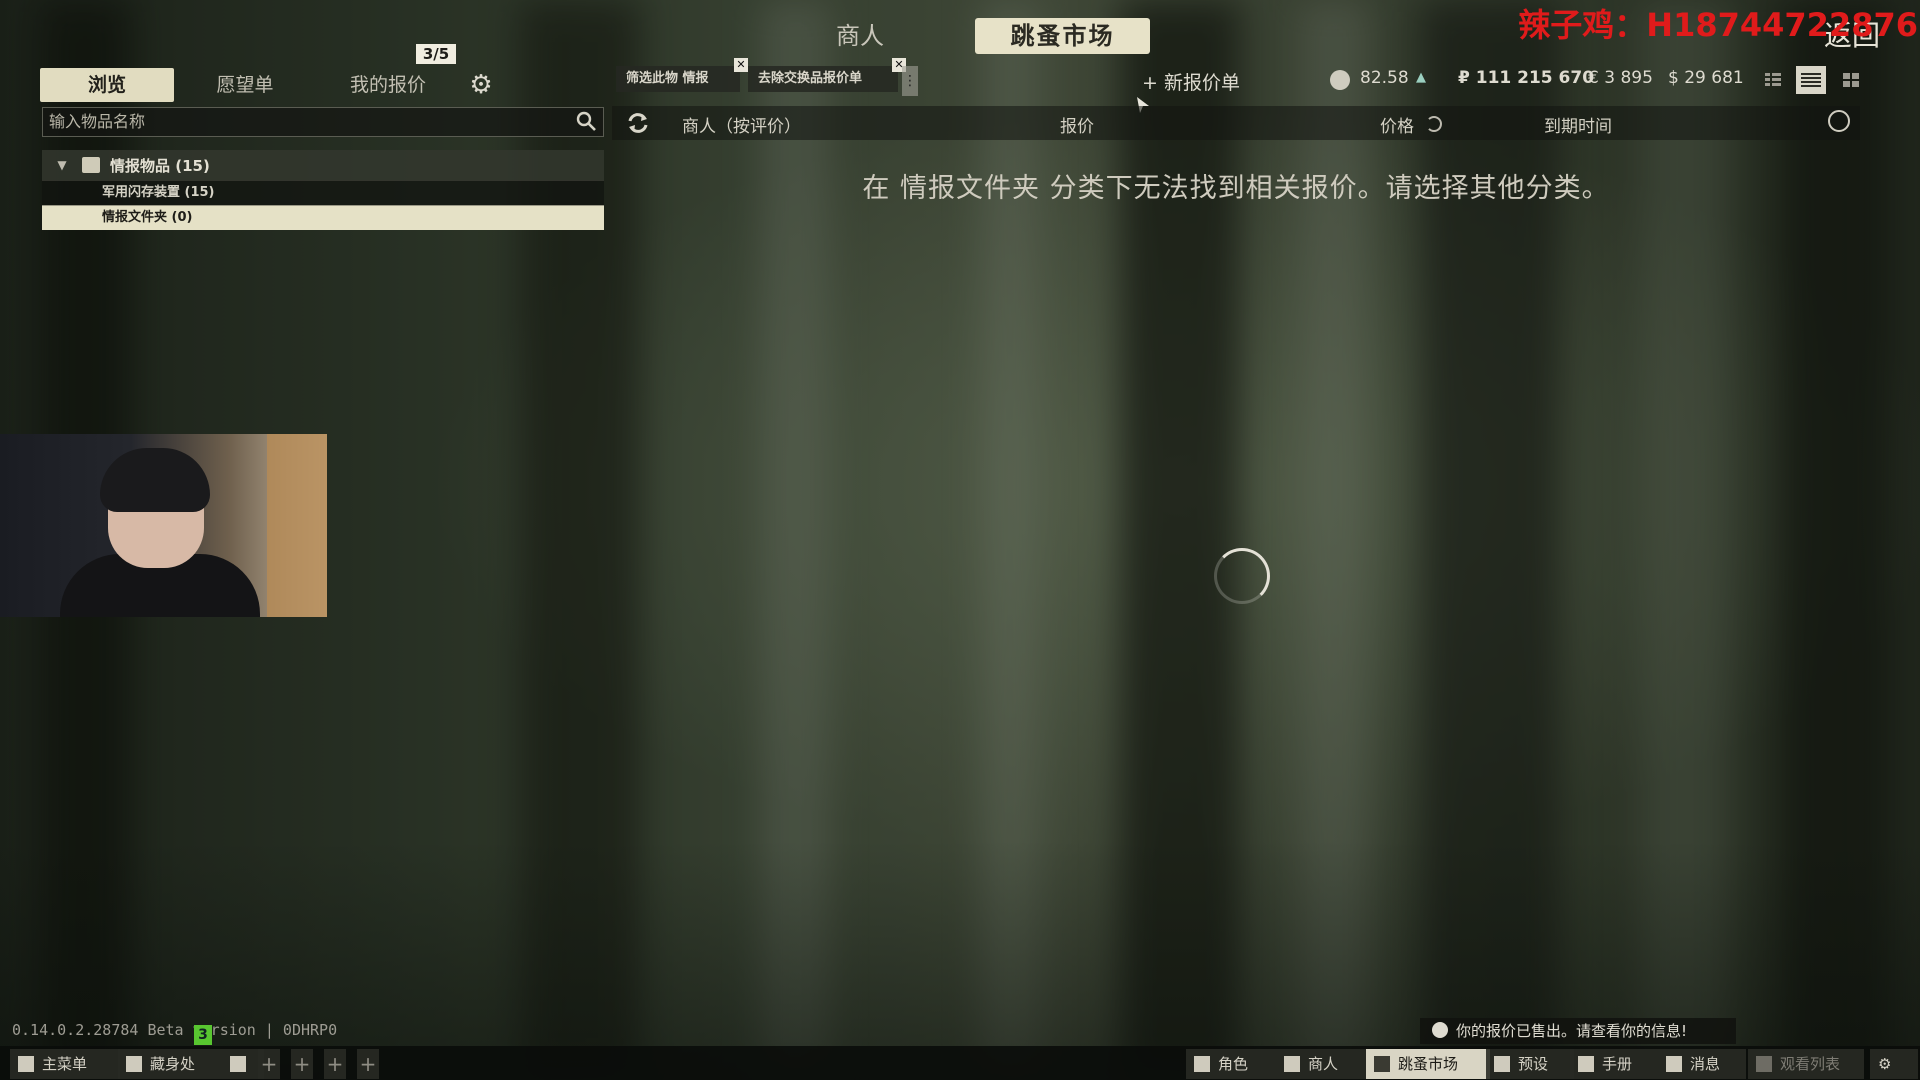  I want to click on taskbar-label: 藏身处, so click(173, 1064).